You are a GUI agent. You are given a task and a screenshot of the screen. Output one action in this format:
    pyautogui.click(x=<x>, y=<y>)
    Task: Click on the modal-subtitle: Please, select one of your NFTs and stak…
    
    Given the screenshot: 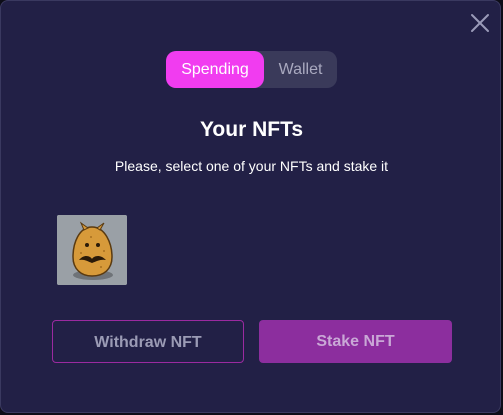 What is the action you would take?
    pyautogui.click(x=251, y=166)
    